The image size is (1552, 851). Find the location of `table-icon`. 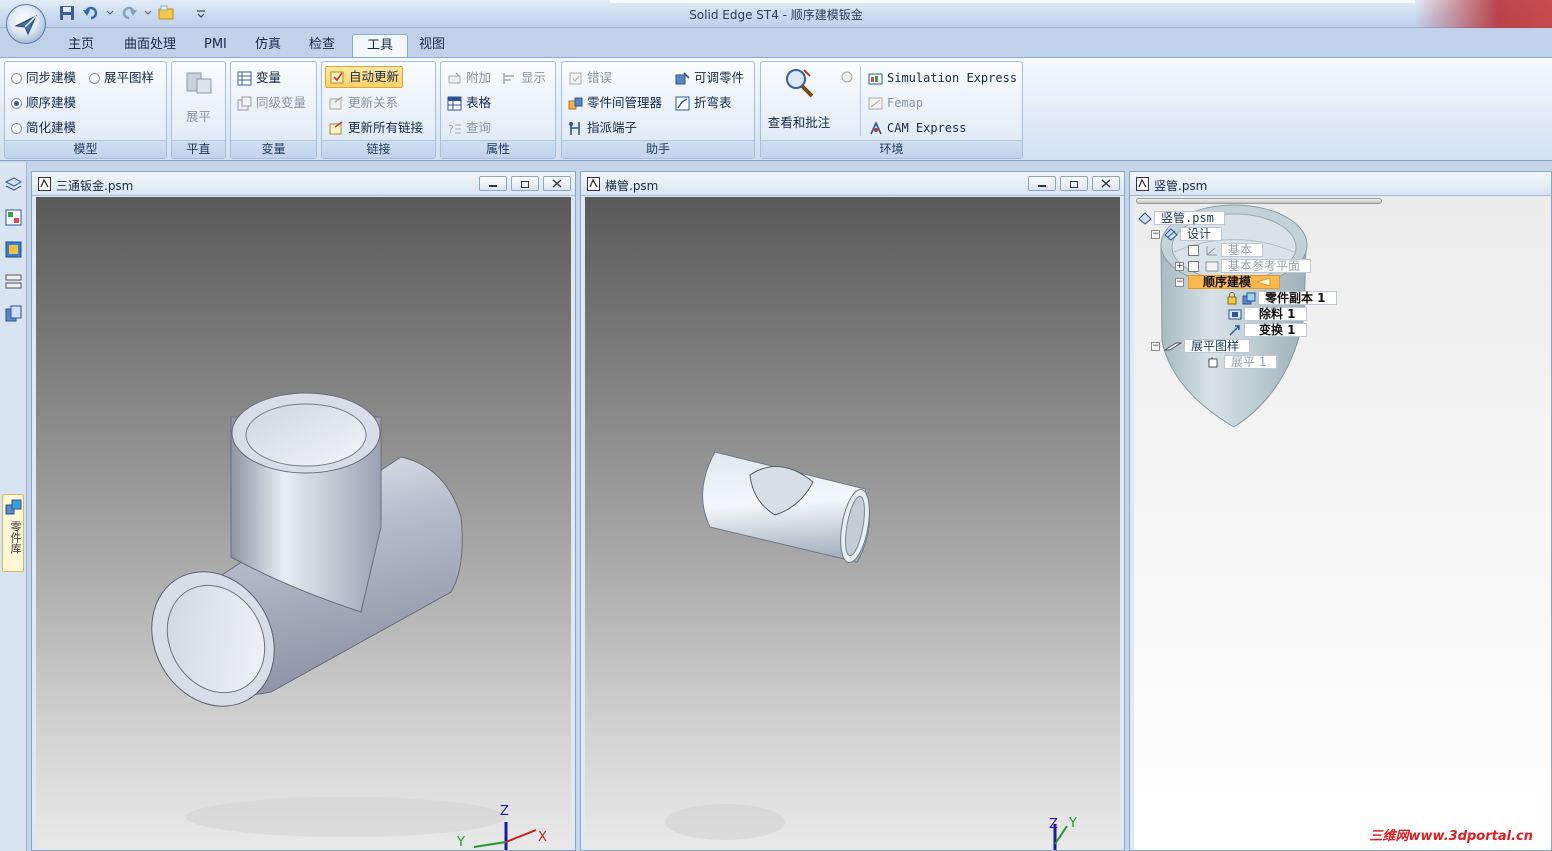

table-icon is located at coordinates (454, 103).